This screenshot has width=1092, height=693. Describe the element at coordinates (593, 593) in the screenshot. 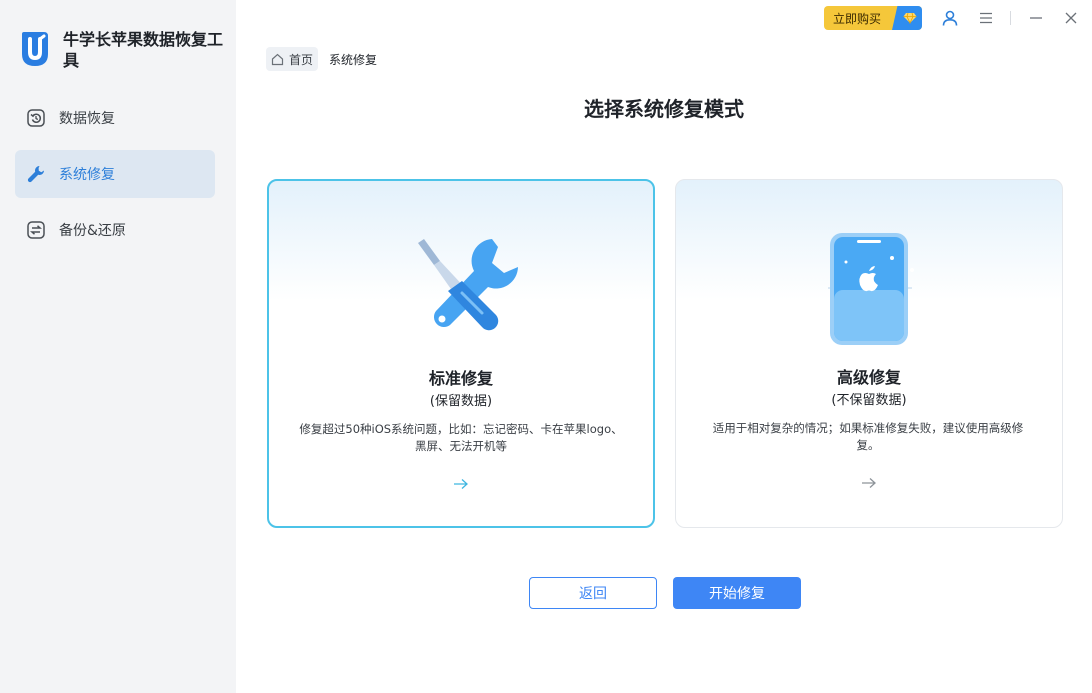

I see `back-button: 返回` at that location.